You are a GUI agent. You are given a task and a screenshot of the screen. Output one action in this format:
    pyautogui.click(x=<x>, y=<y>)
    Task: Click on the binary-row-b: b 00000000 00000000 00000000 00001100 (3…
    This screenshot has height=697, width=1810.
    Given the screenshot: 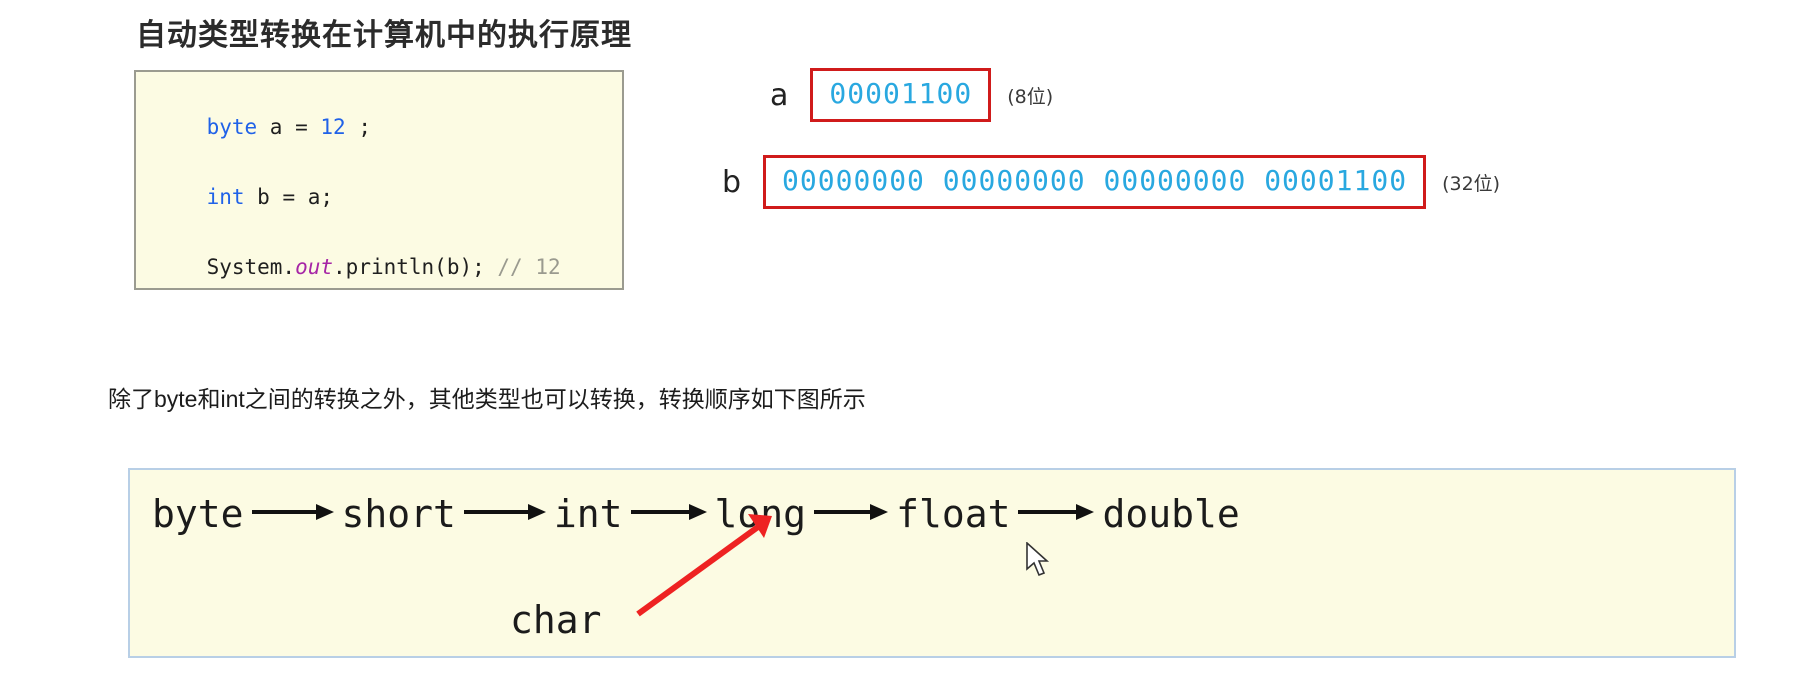 What is the action you would take?
    pyautogui.click(x=1111, y=182)
    